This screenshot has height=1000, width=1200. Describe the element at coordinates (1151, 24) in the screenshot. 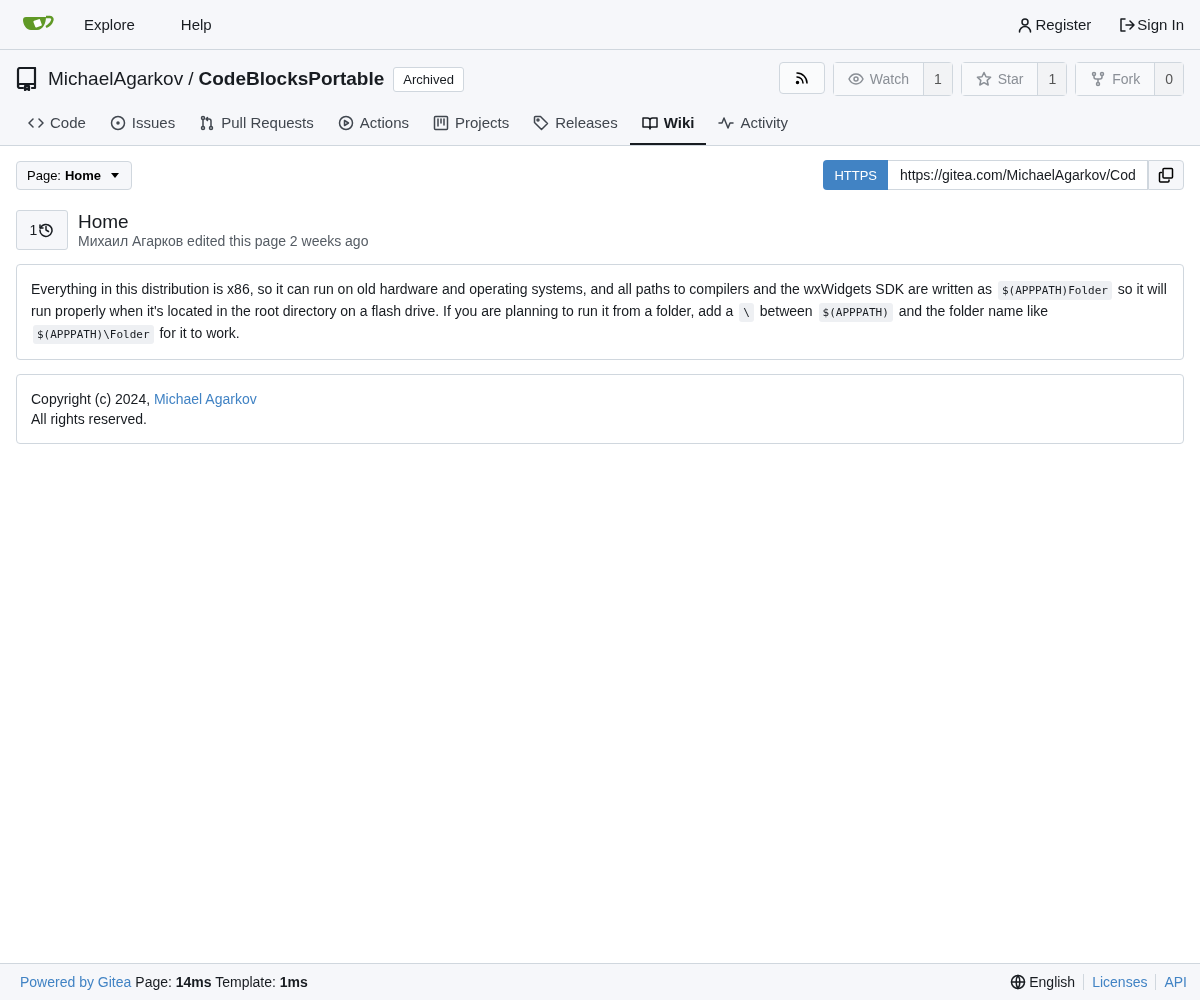

I see `sign-in-link: Sign In` at that location.